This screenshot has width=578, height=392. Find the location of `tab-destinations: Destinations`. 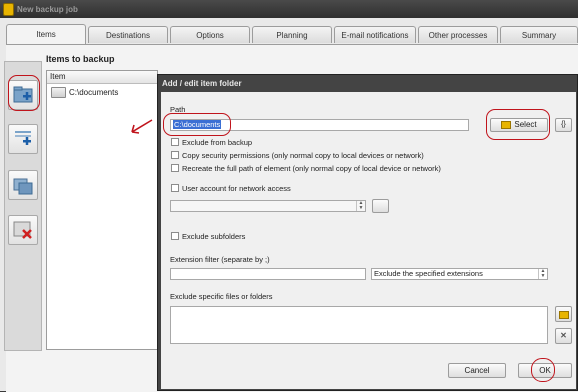

tab-destinations: Destinations is located at coordinates (128, 34).